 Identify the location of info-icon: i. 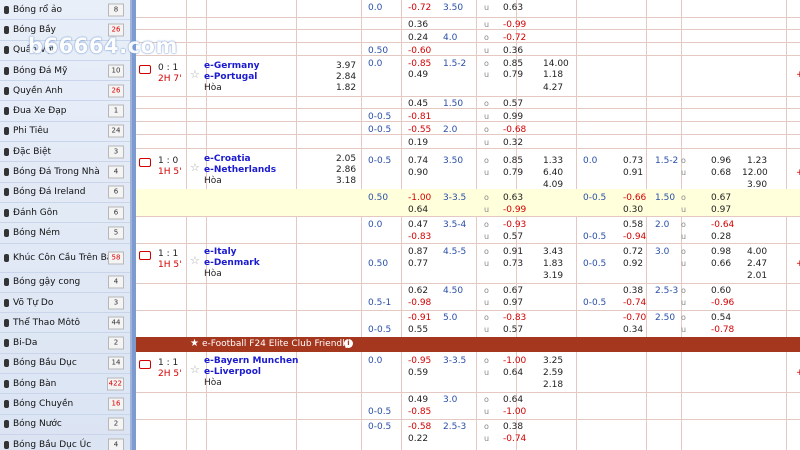
(348, 343).